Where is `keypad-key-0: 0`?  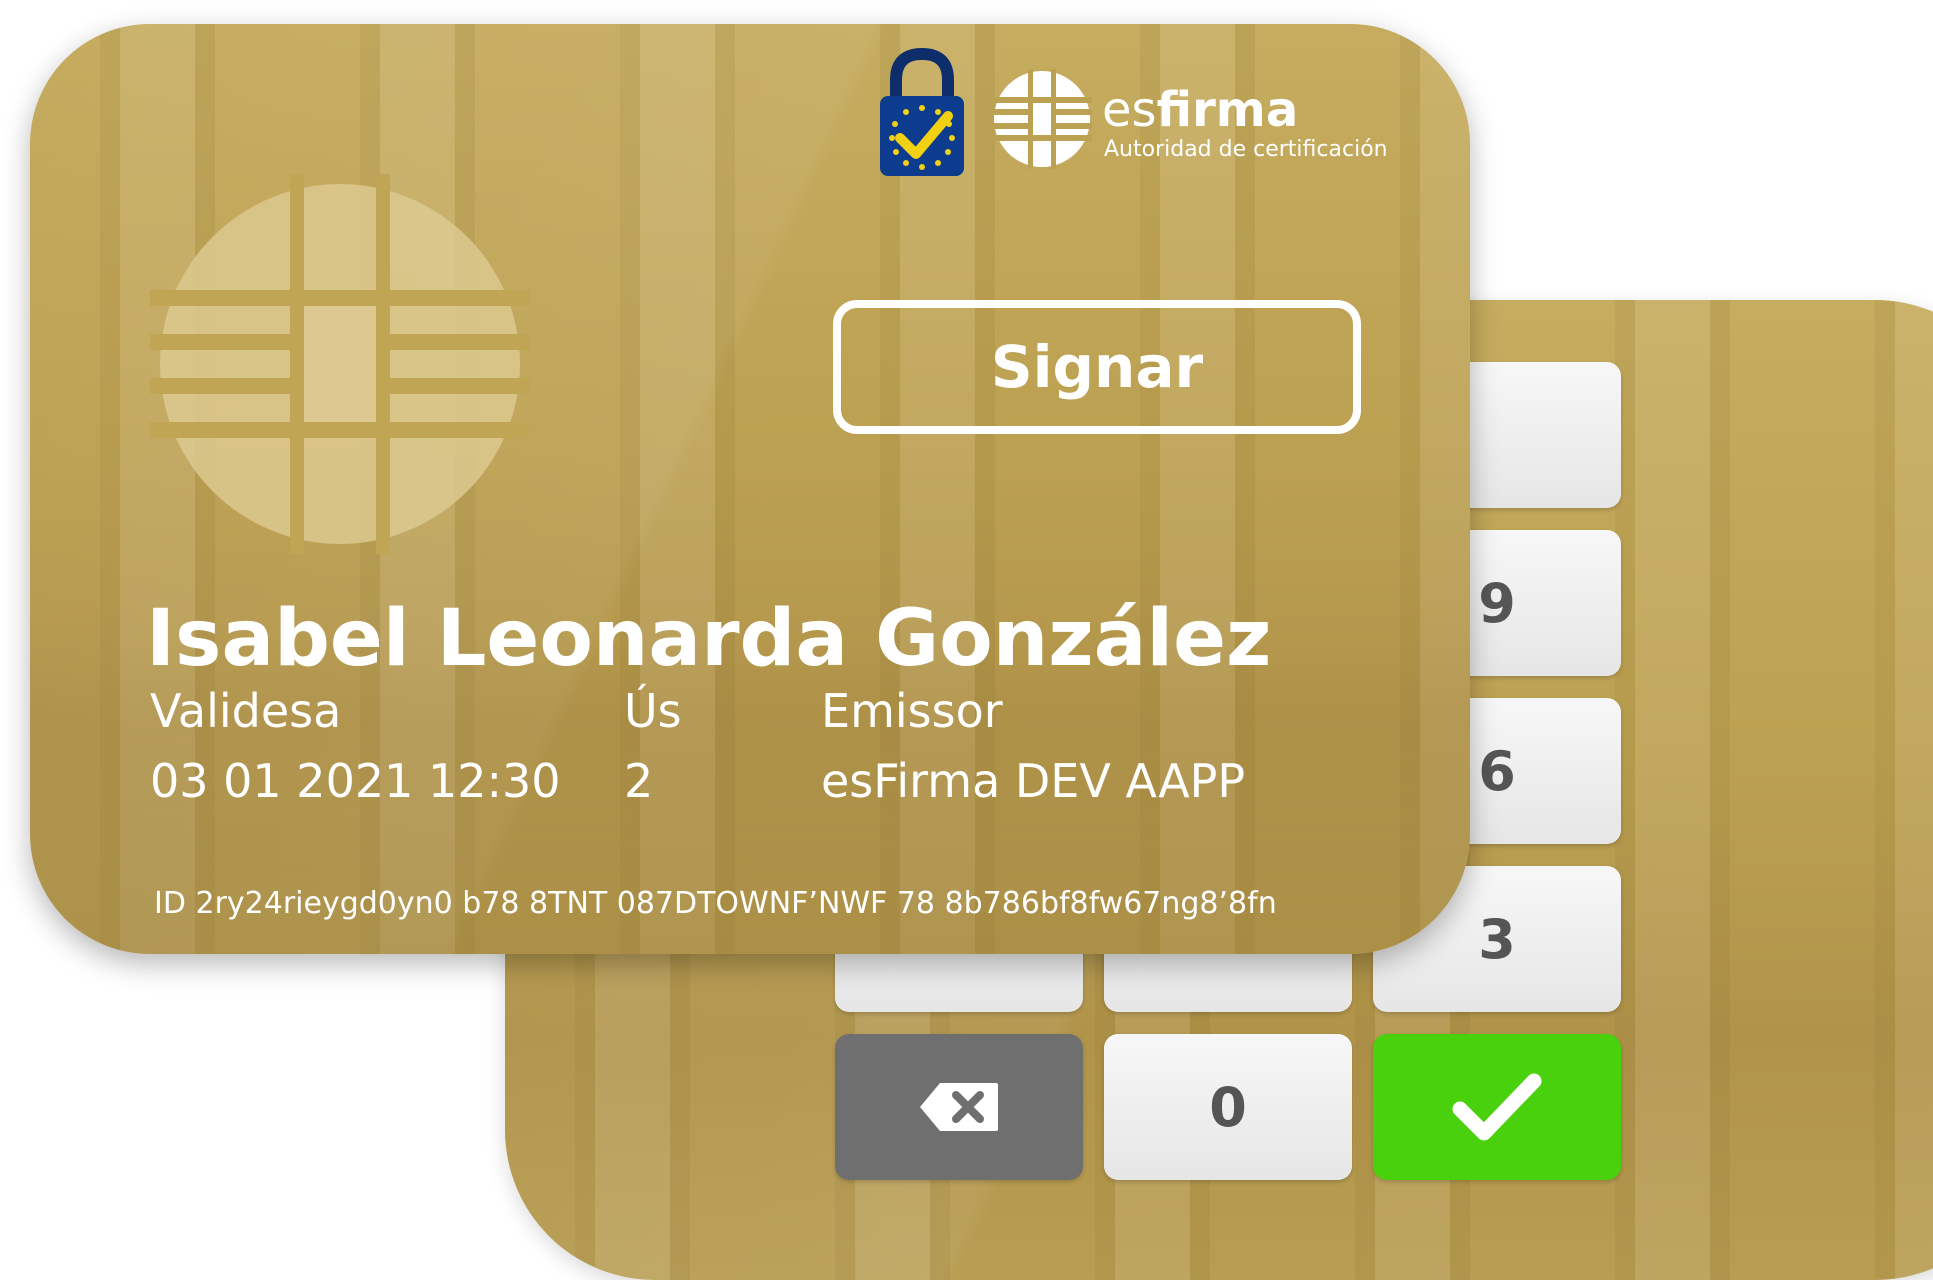 keypad-key-0: 0 is located at coordinates (1228, 1107).